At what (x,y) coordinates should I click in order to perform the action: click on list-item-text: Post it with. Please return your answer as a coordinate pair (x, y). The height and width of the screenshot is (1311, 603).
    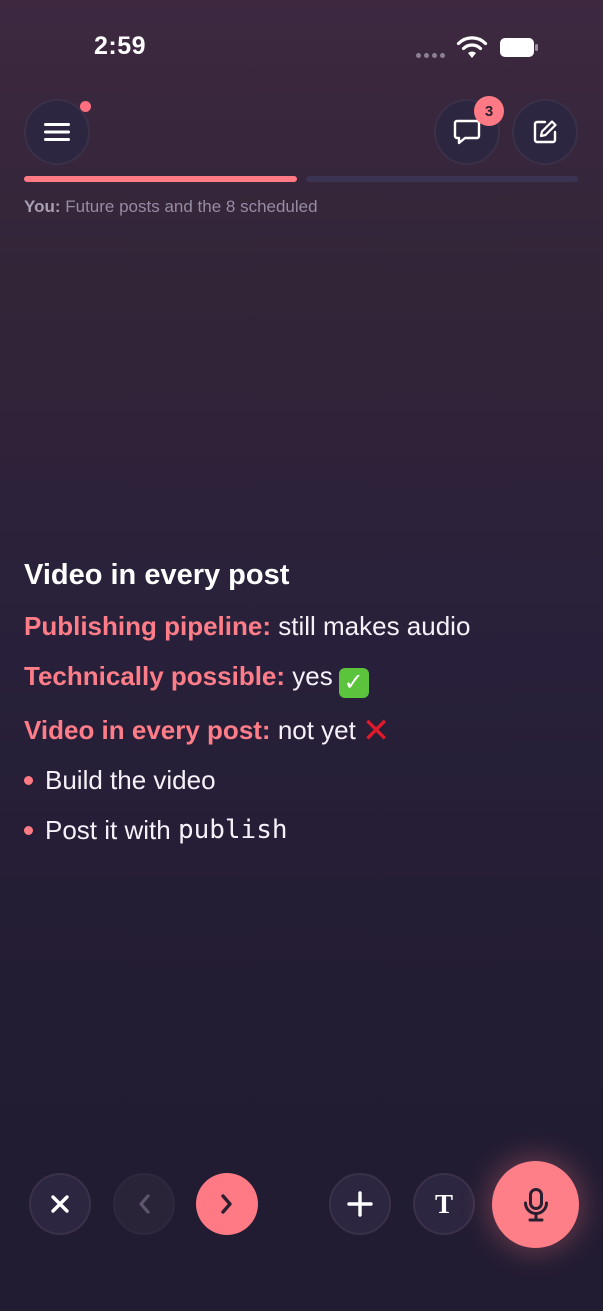
    Looking at the image, I should click on (111, 830).